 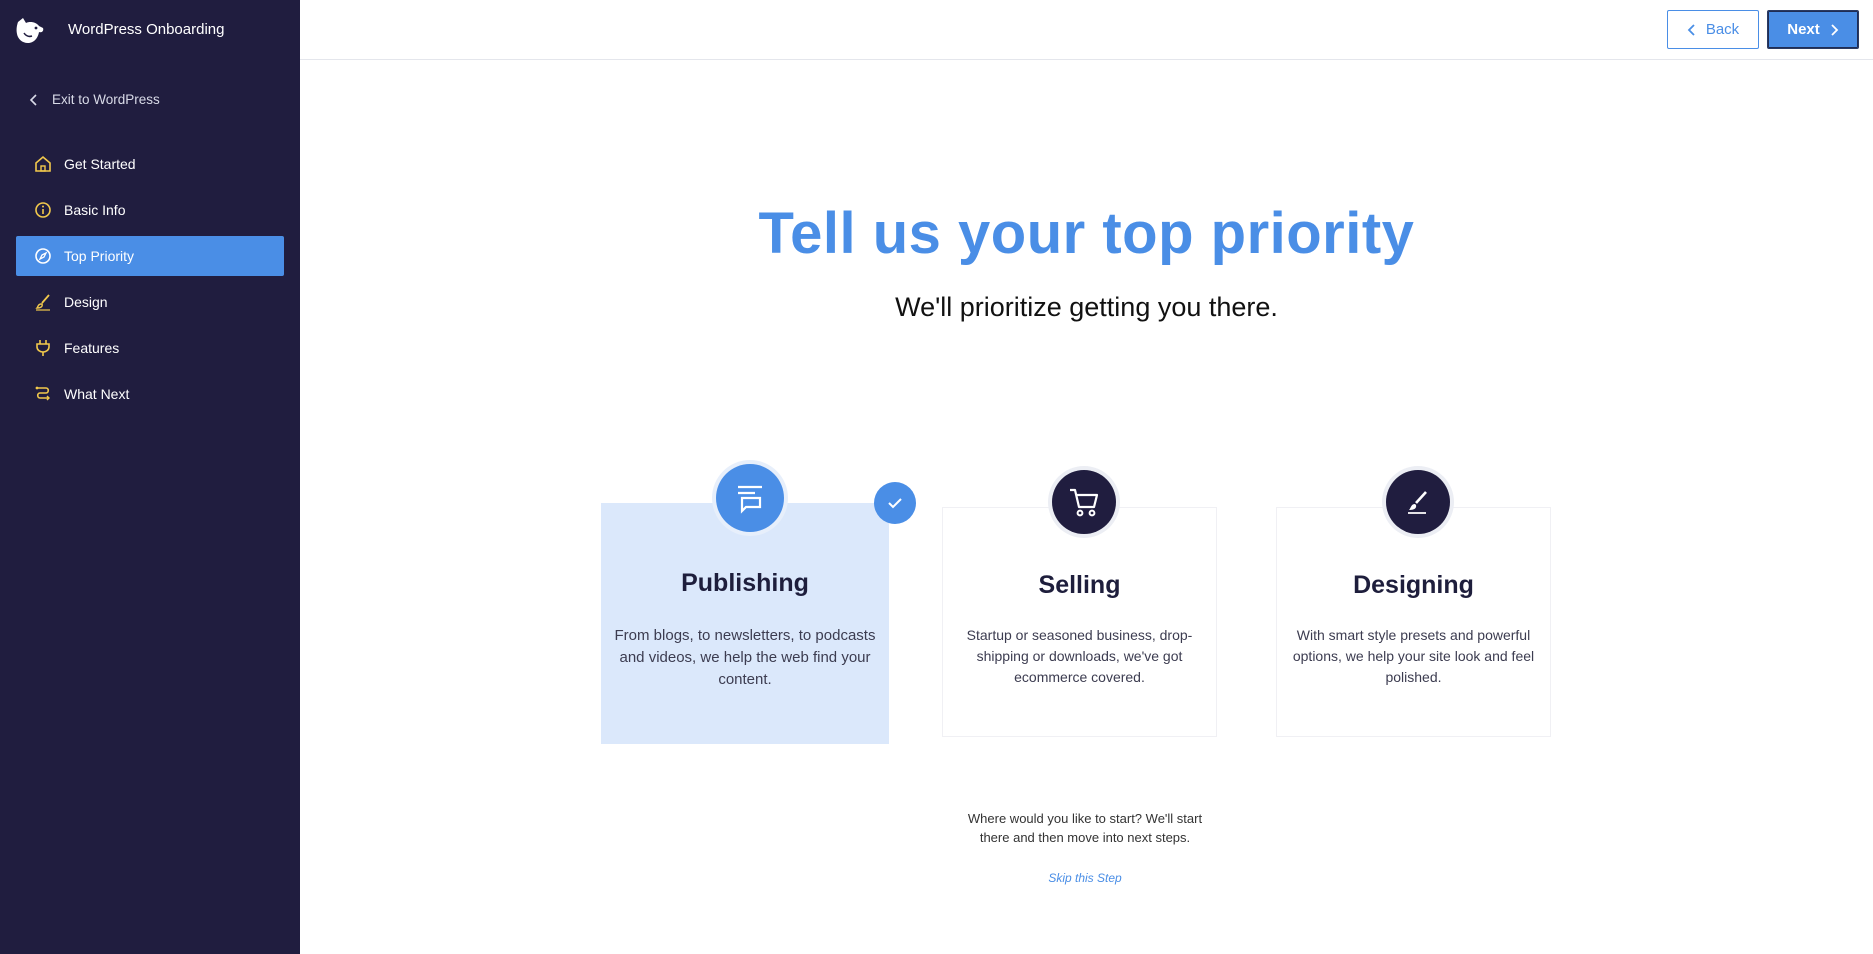 I want to click on sidebar-item-label: Get Started, so click(x=100, y=164).